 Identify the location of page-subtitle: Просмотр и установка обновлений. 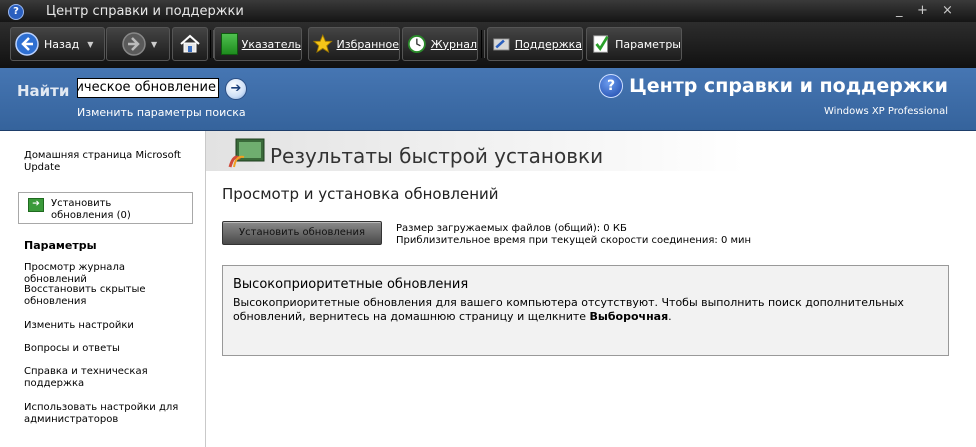
(360, 194).